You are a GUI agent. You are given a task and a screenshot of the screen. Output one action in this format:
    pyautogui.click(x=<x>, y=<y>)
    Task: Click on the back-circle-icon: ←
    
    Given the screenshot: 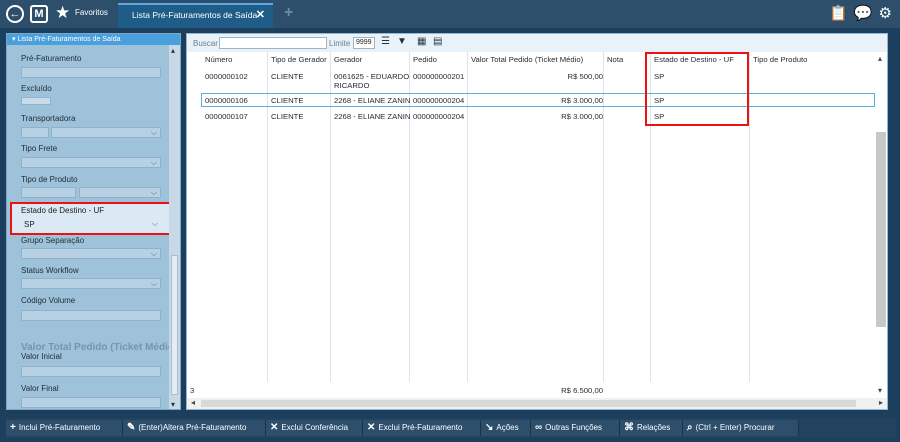 What is the action you would take?
    pyautogui.click(x=15, y=14)
    